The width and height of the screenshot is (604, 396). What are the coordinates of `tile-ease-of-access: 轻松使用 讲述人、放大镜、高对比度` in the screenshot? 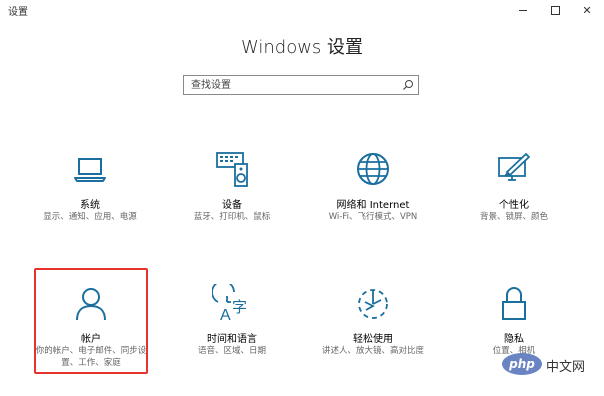 It's located at (373, 334).